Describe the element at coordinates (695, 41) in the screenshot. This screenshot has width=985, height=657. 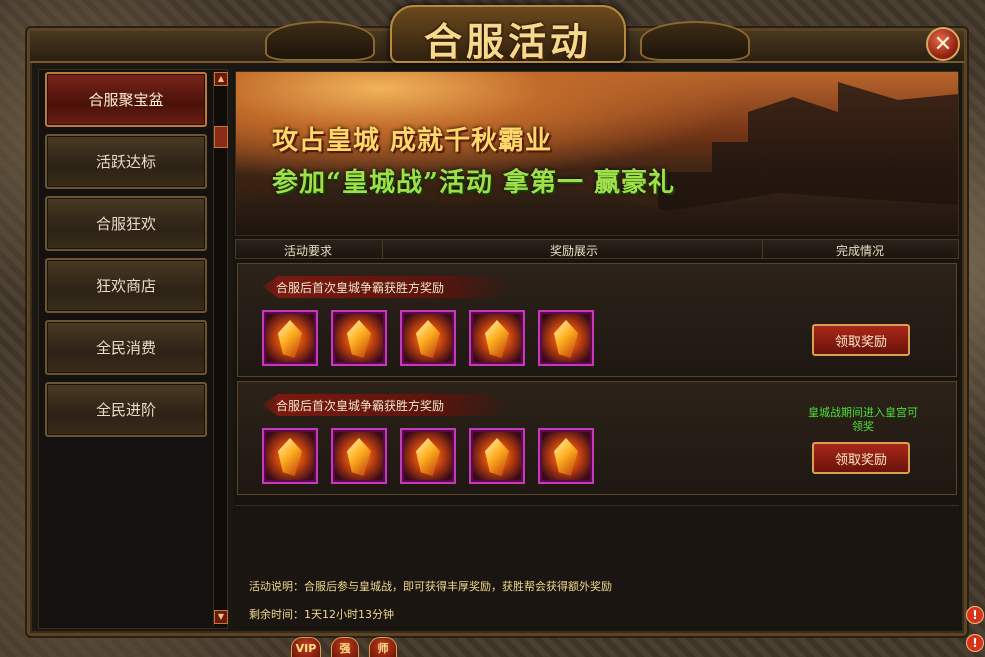
I see `title-ornament-right` at that location.